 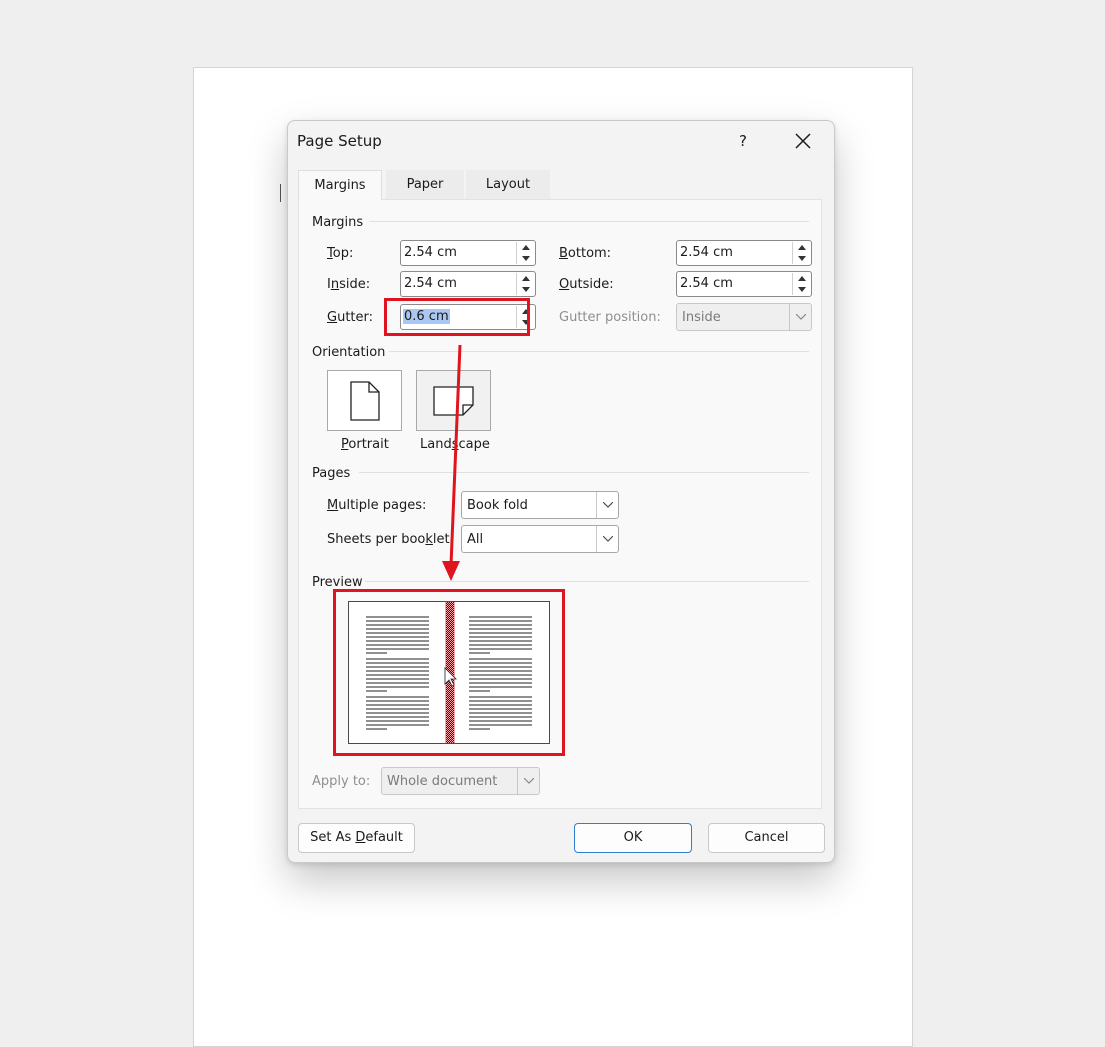 What do you see at coordinates (436, 444) in the screenshot?
I see `landscape-label-pre: Land` at bounding box center [436, 444].